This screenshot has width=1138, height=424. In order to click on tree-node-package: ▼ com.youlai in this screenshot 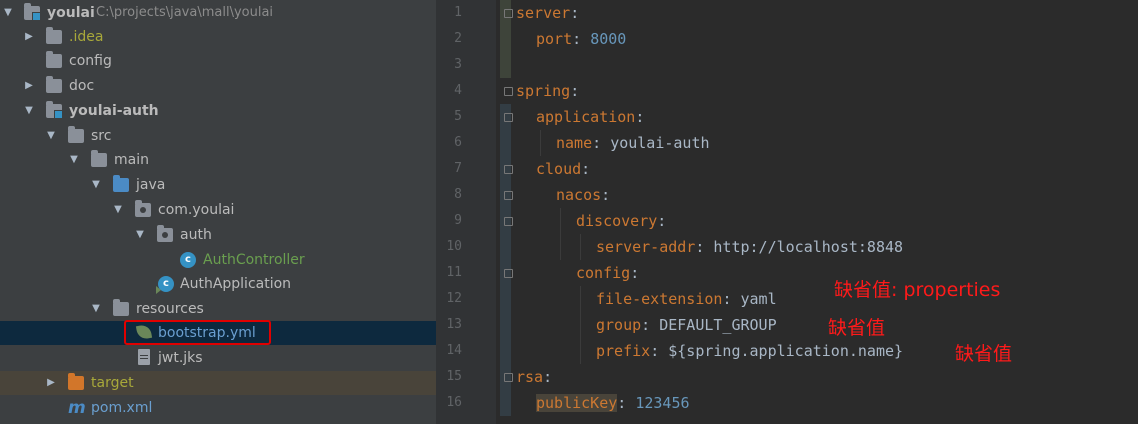, I will do `click(218, 210)`.